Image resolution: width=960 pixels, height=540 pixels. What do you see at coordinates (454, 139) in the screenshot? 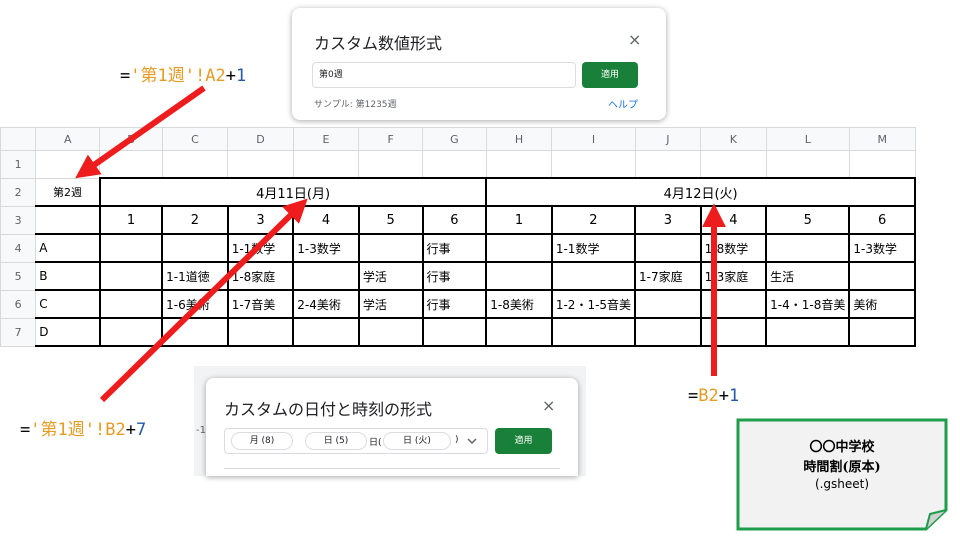
I see `column-header-g: G` at bounding box center [454, 139].